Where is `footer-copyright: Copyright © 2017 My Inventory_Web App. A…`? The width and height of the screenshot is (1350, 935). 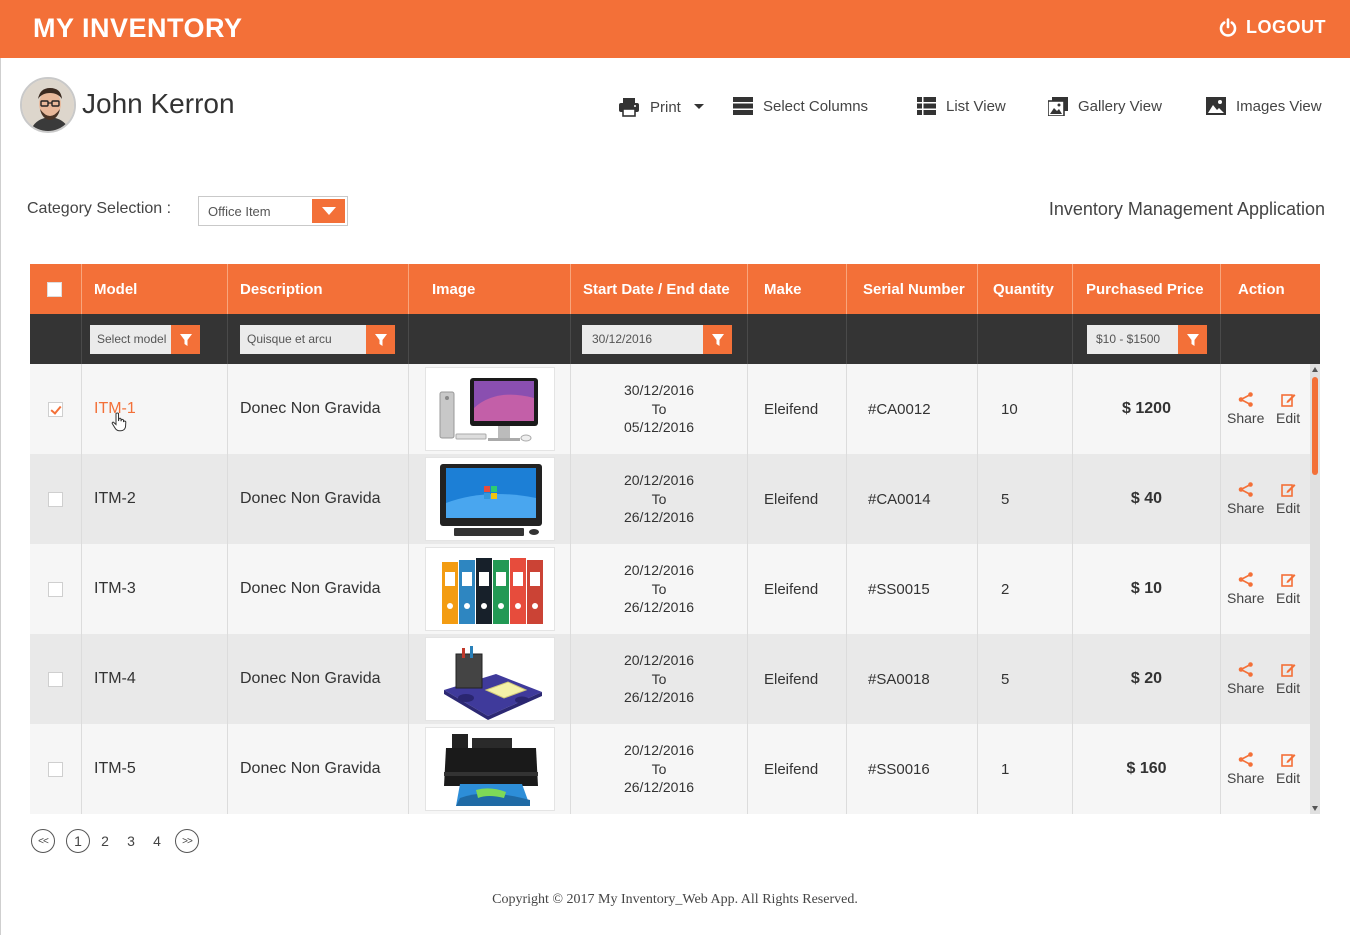 footer-copyright: Copyright © 2017 My Inventory_Web App. A… is located at coordinates (675, 899).